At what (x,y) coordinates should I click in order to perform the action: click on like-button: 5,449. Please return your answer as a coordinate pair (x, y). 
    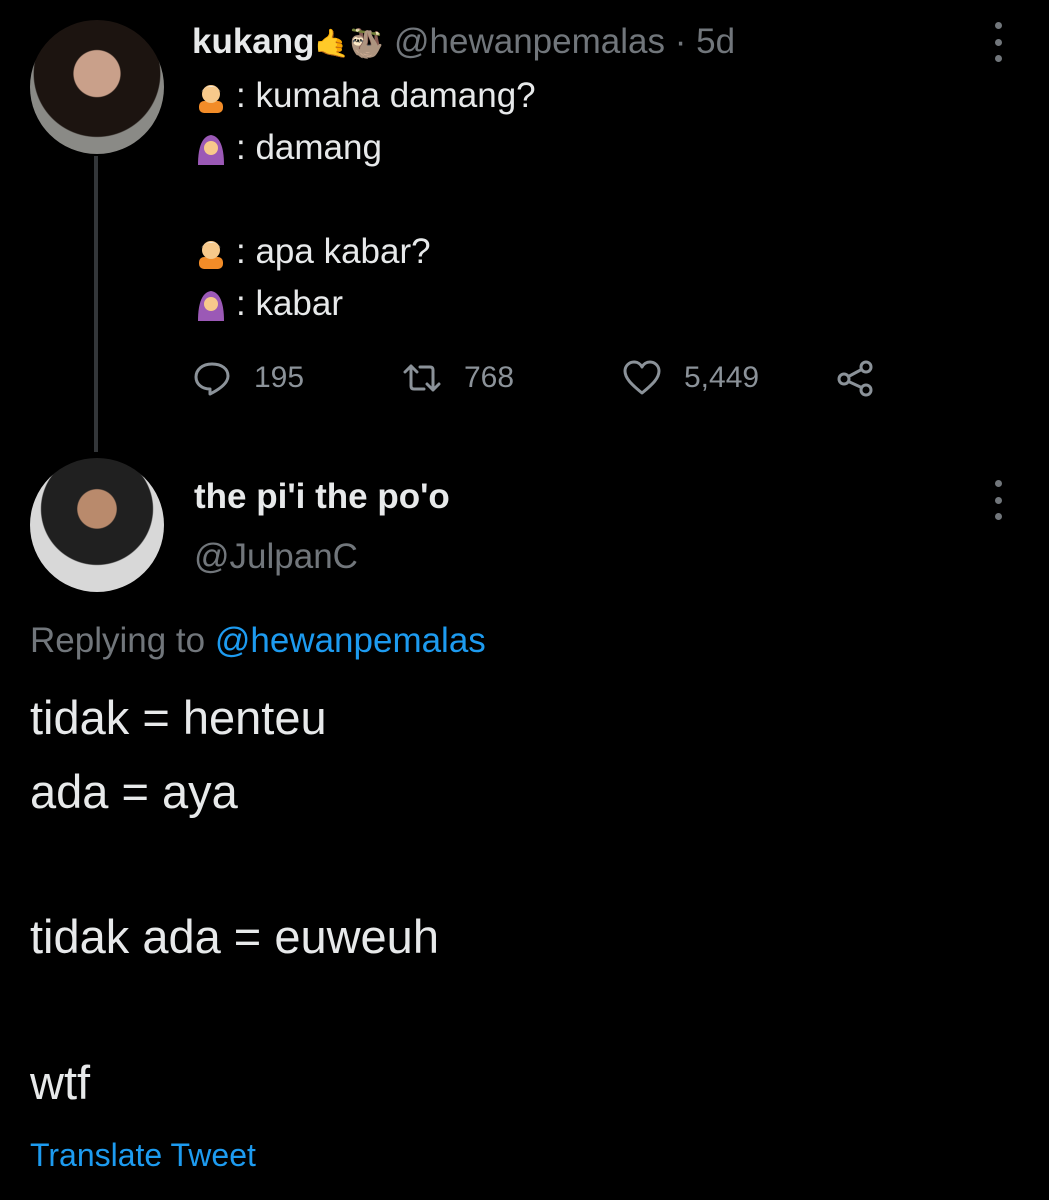
    Looking at the image, I should click on (690, 378).